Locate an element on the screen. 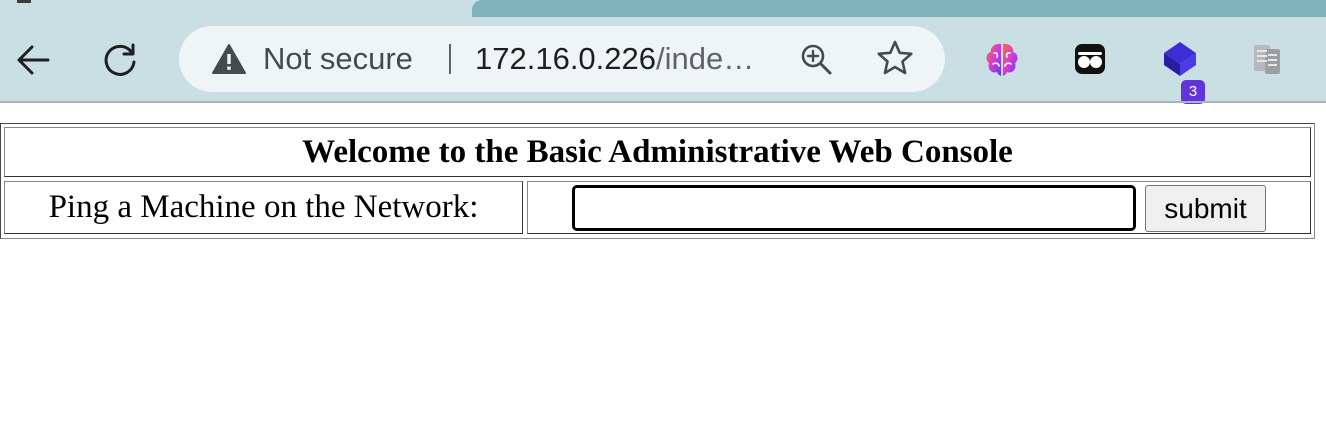 This screenshot has height=424, width=1326. ping-form-cell: submit is located at coordinates (919, 207).